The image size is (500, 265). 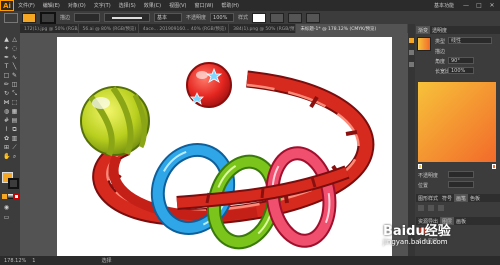 I want to click on menu-select: 选择(S), so click(x=127, y=5).